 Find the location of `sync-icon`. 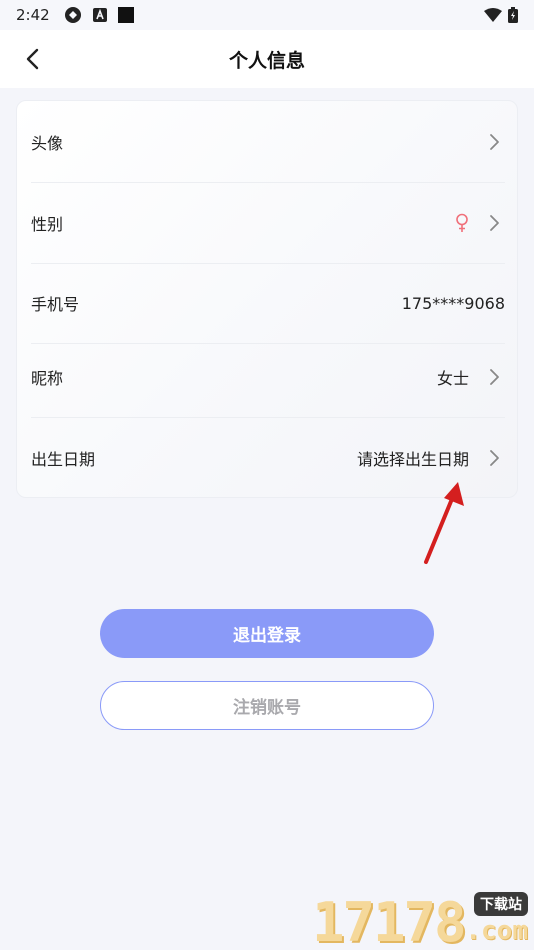

sync-icon is located at coordinates (72, 15).